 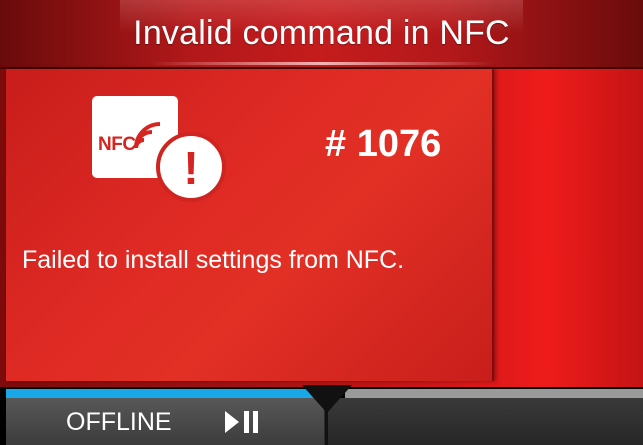 I want to click on title-sheen, so click(x=321, y=63).